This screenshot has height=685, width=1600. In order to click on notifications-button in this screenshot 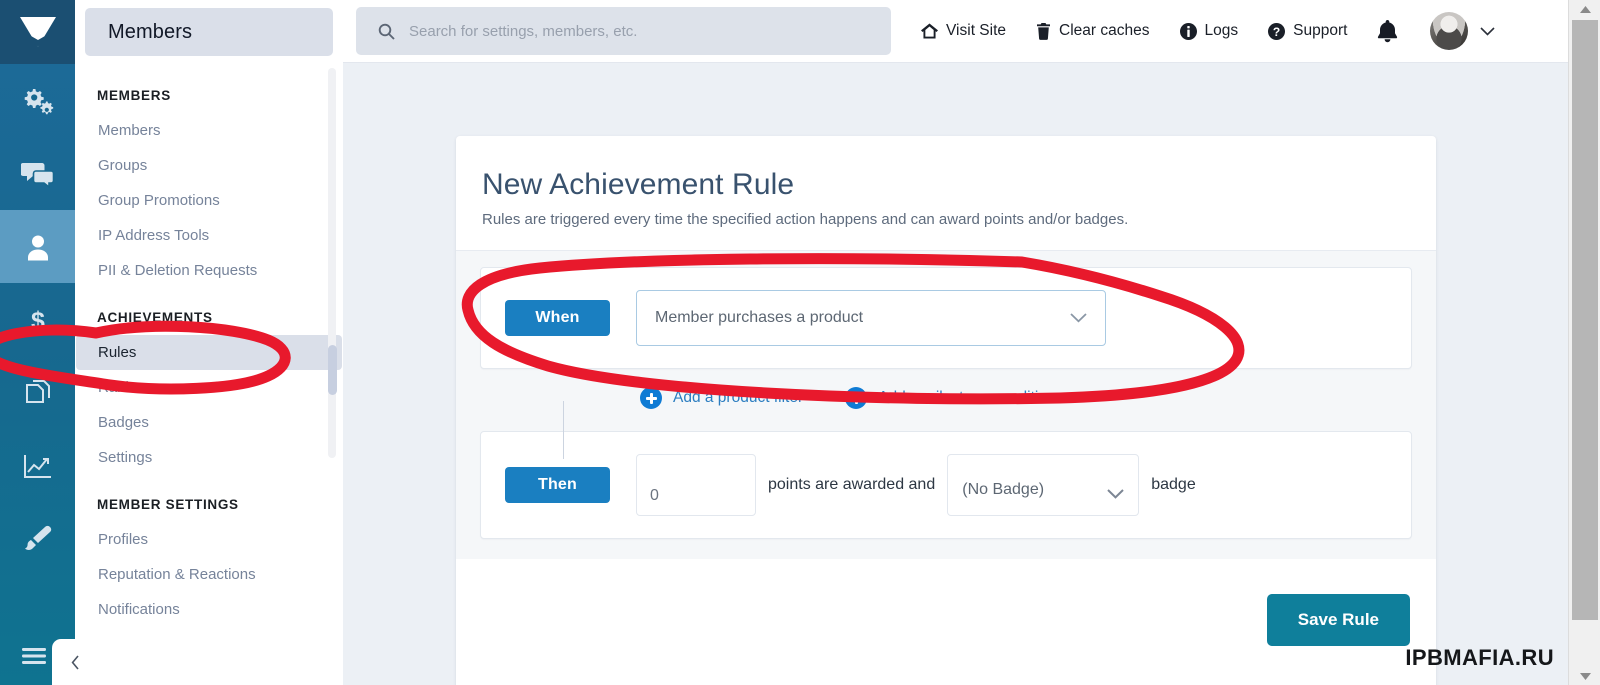, I will do `click(1387, 31)`.